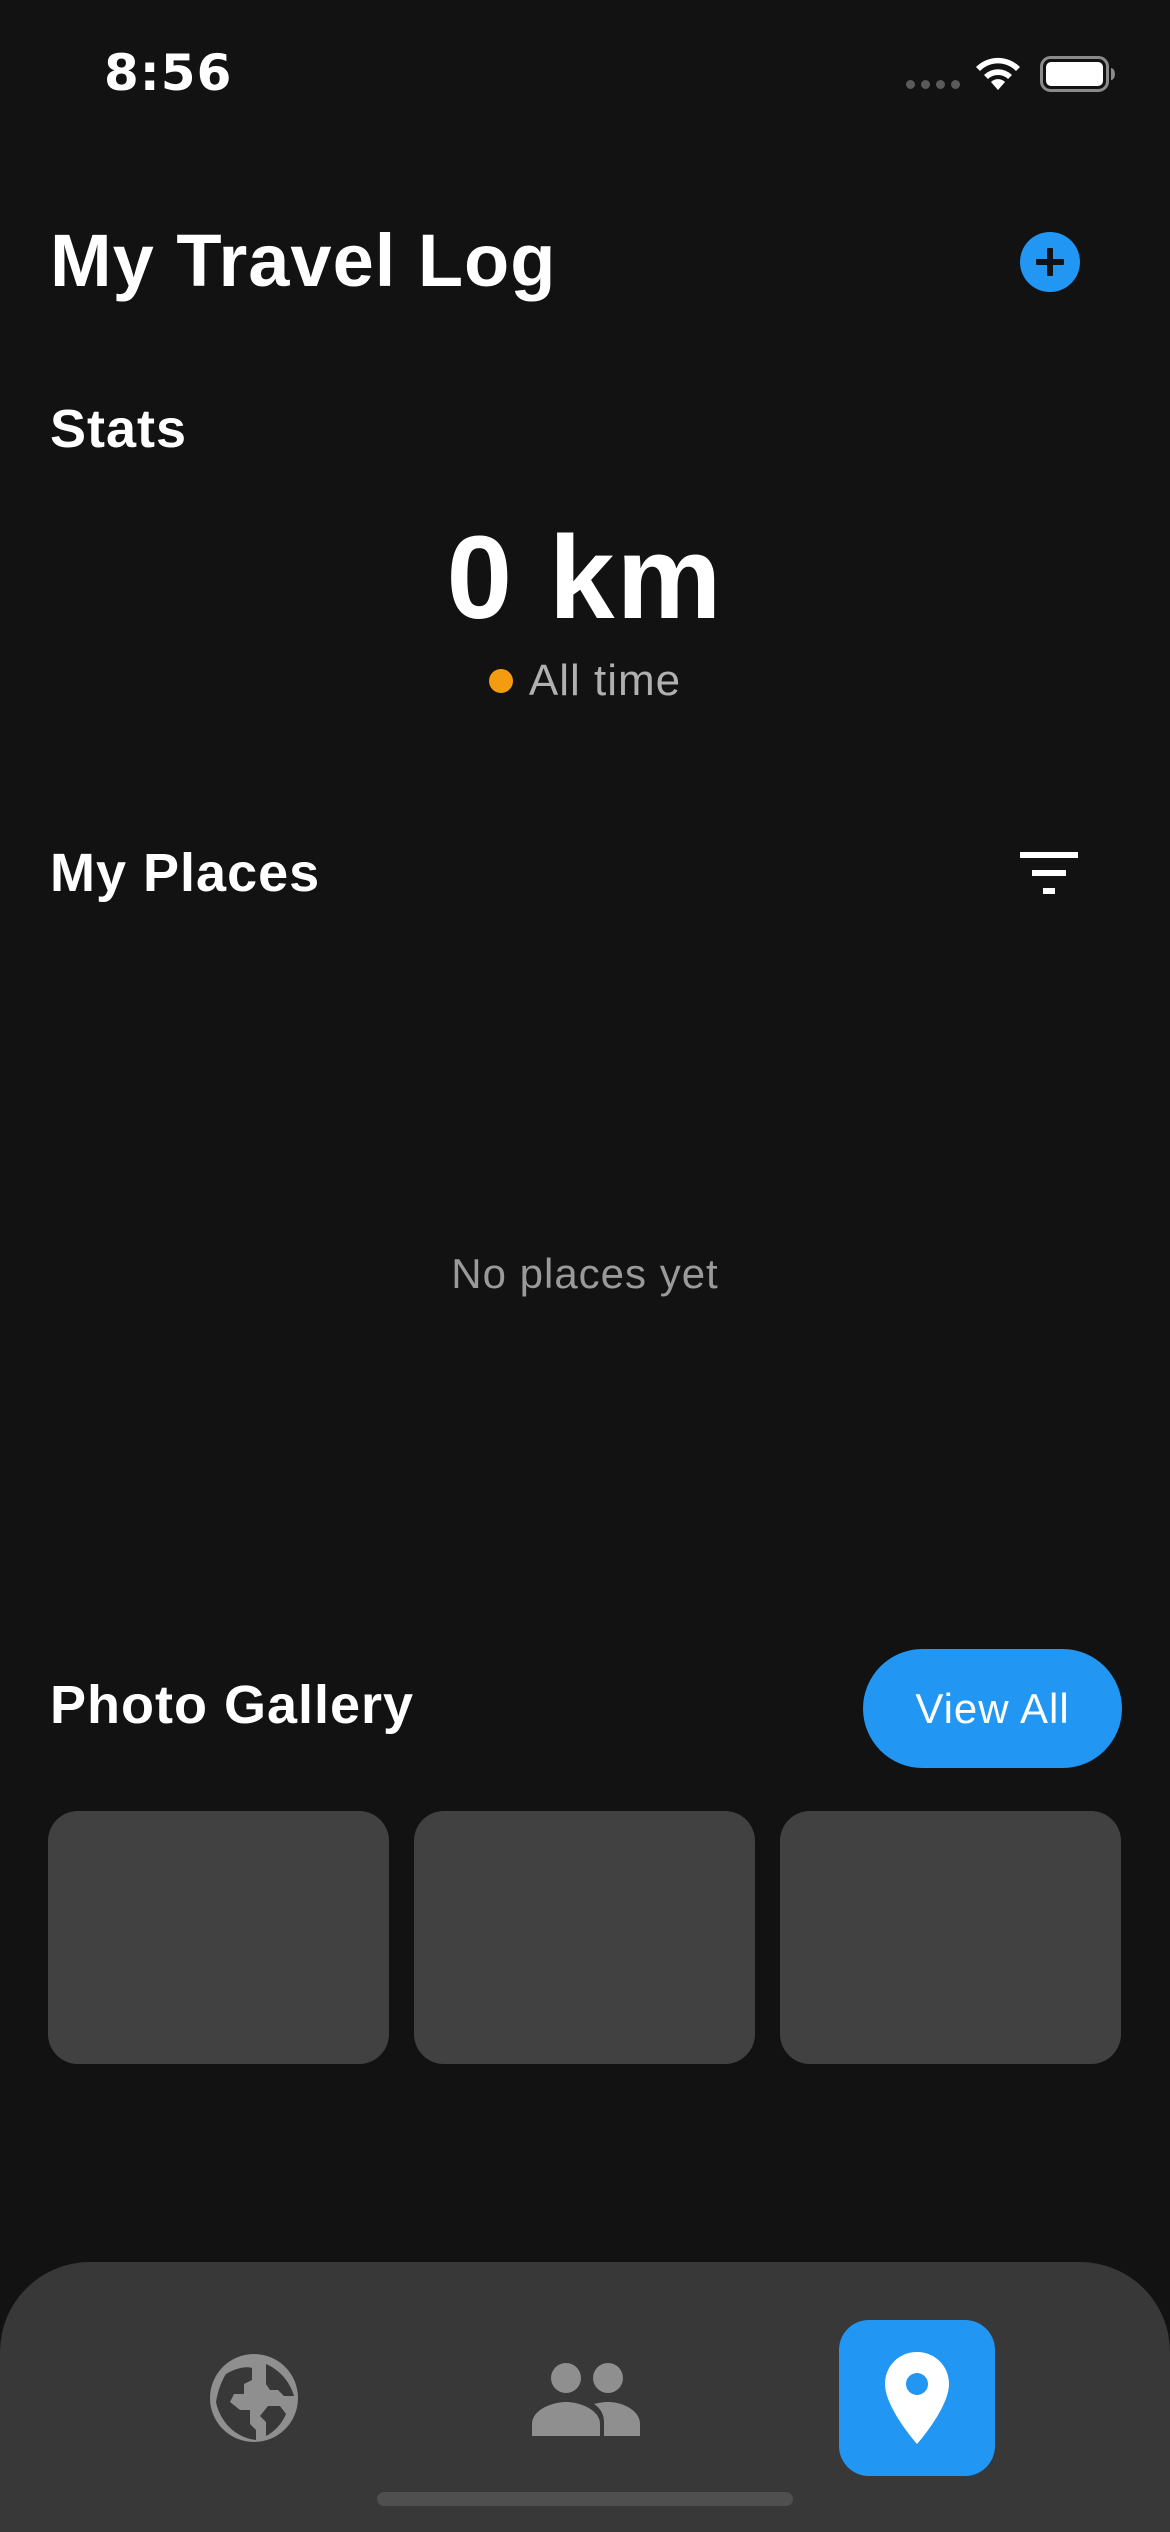 The height and width of the screenshot is (2532, 1170). I want to click on page-title: My Travel Log, so click(303, 260).